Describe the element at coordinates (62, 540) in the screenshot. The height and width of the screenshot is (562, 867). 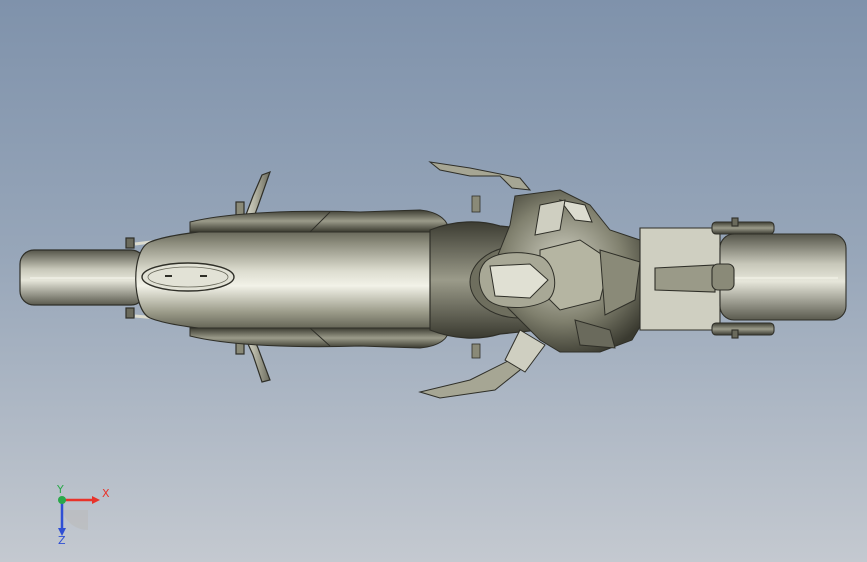
I see `z-axis-label: Z` at that location.